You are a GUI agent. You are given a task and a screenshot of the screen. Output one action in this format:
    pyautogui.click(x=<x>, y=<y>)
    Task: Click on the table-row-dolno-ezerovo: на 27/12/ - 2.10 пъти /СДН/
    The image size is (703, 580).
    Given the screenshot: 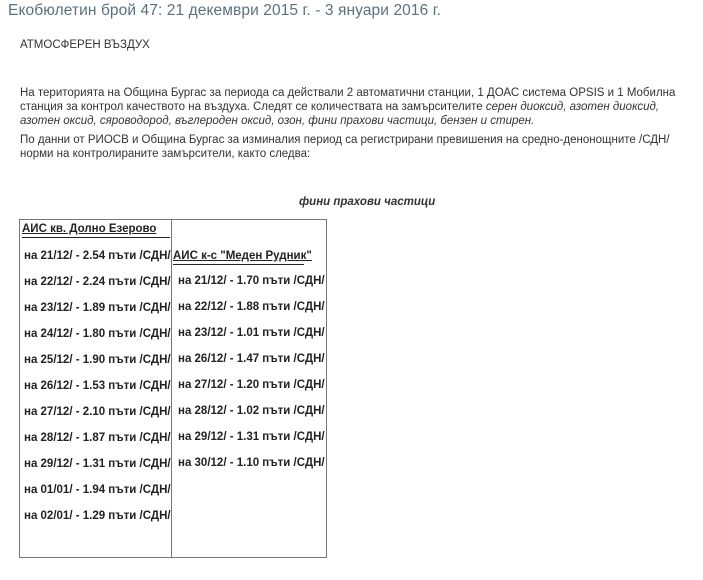 What is the action you would take?
    pyautogui.click(x=97, y=412)
    